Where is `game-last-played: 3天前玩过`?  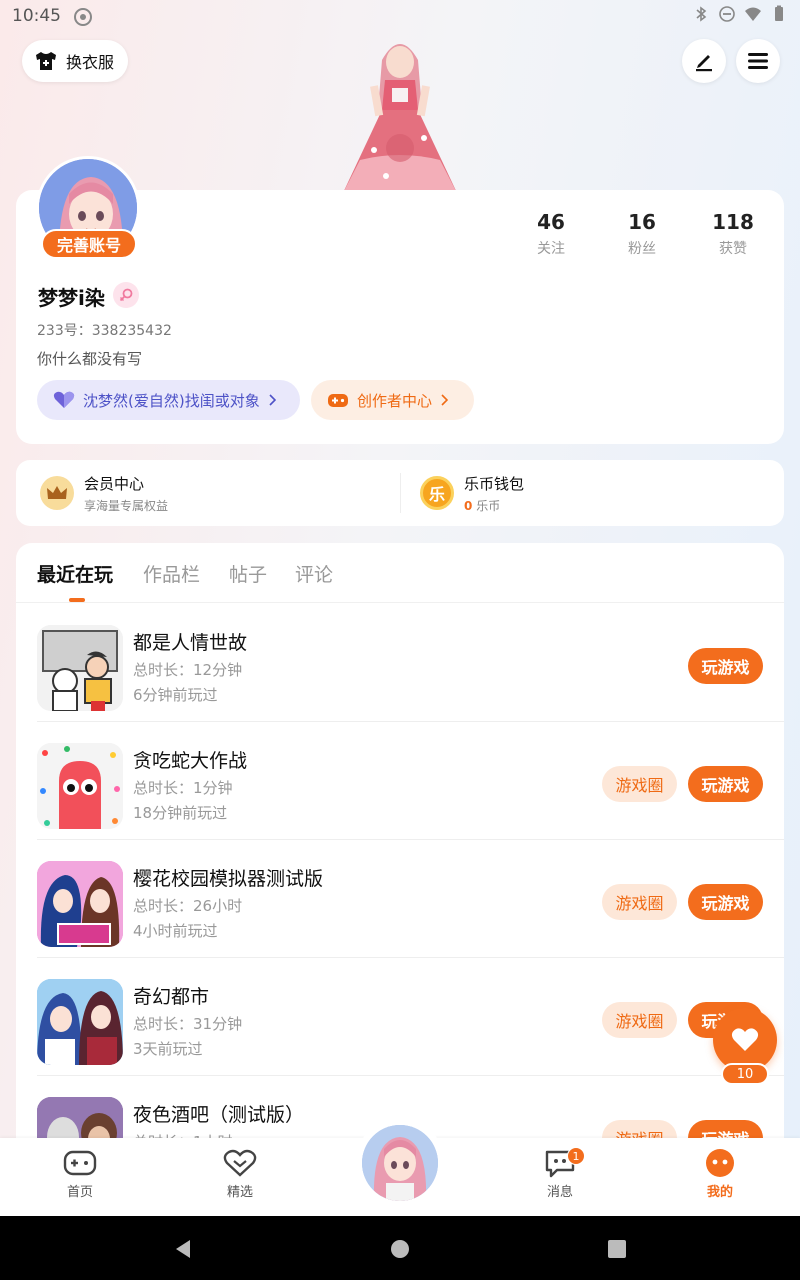
game-last-played: 3天前玩过 is located at coordinates (168, 1049).